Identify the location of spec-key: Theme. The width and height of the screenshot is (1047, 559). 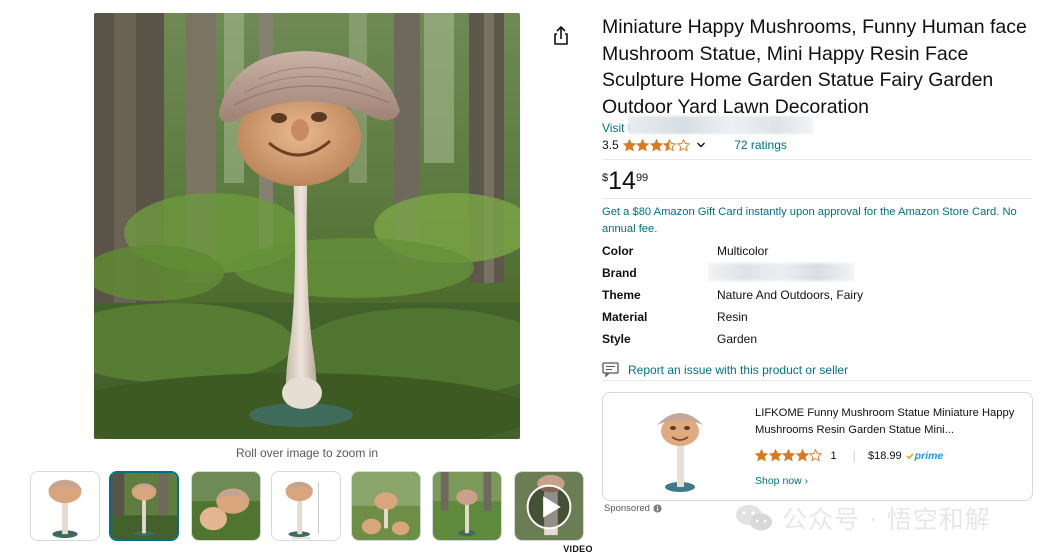
(621, 295).